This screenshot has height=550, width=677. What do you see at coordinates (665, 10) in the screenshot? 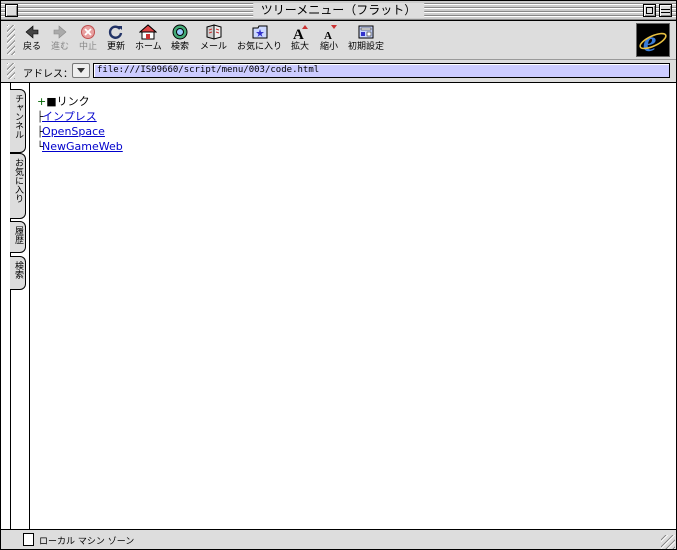
I see `collapse-box-icon` at bounding box center [665, 10].